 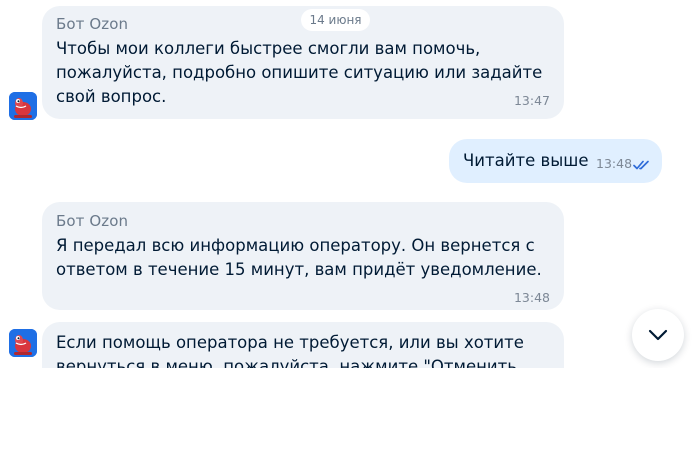 I want to click on scroll-to-bottom-button, so click(x=658, y=335).